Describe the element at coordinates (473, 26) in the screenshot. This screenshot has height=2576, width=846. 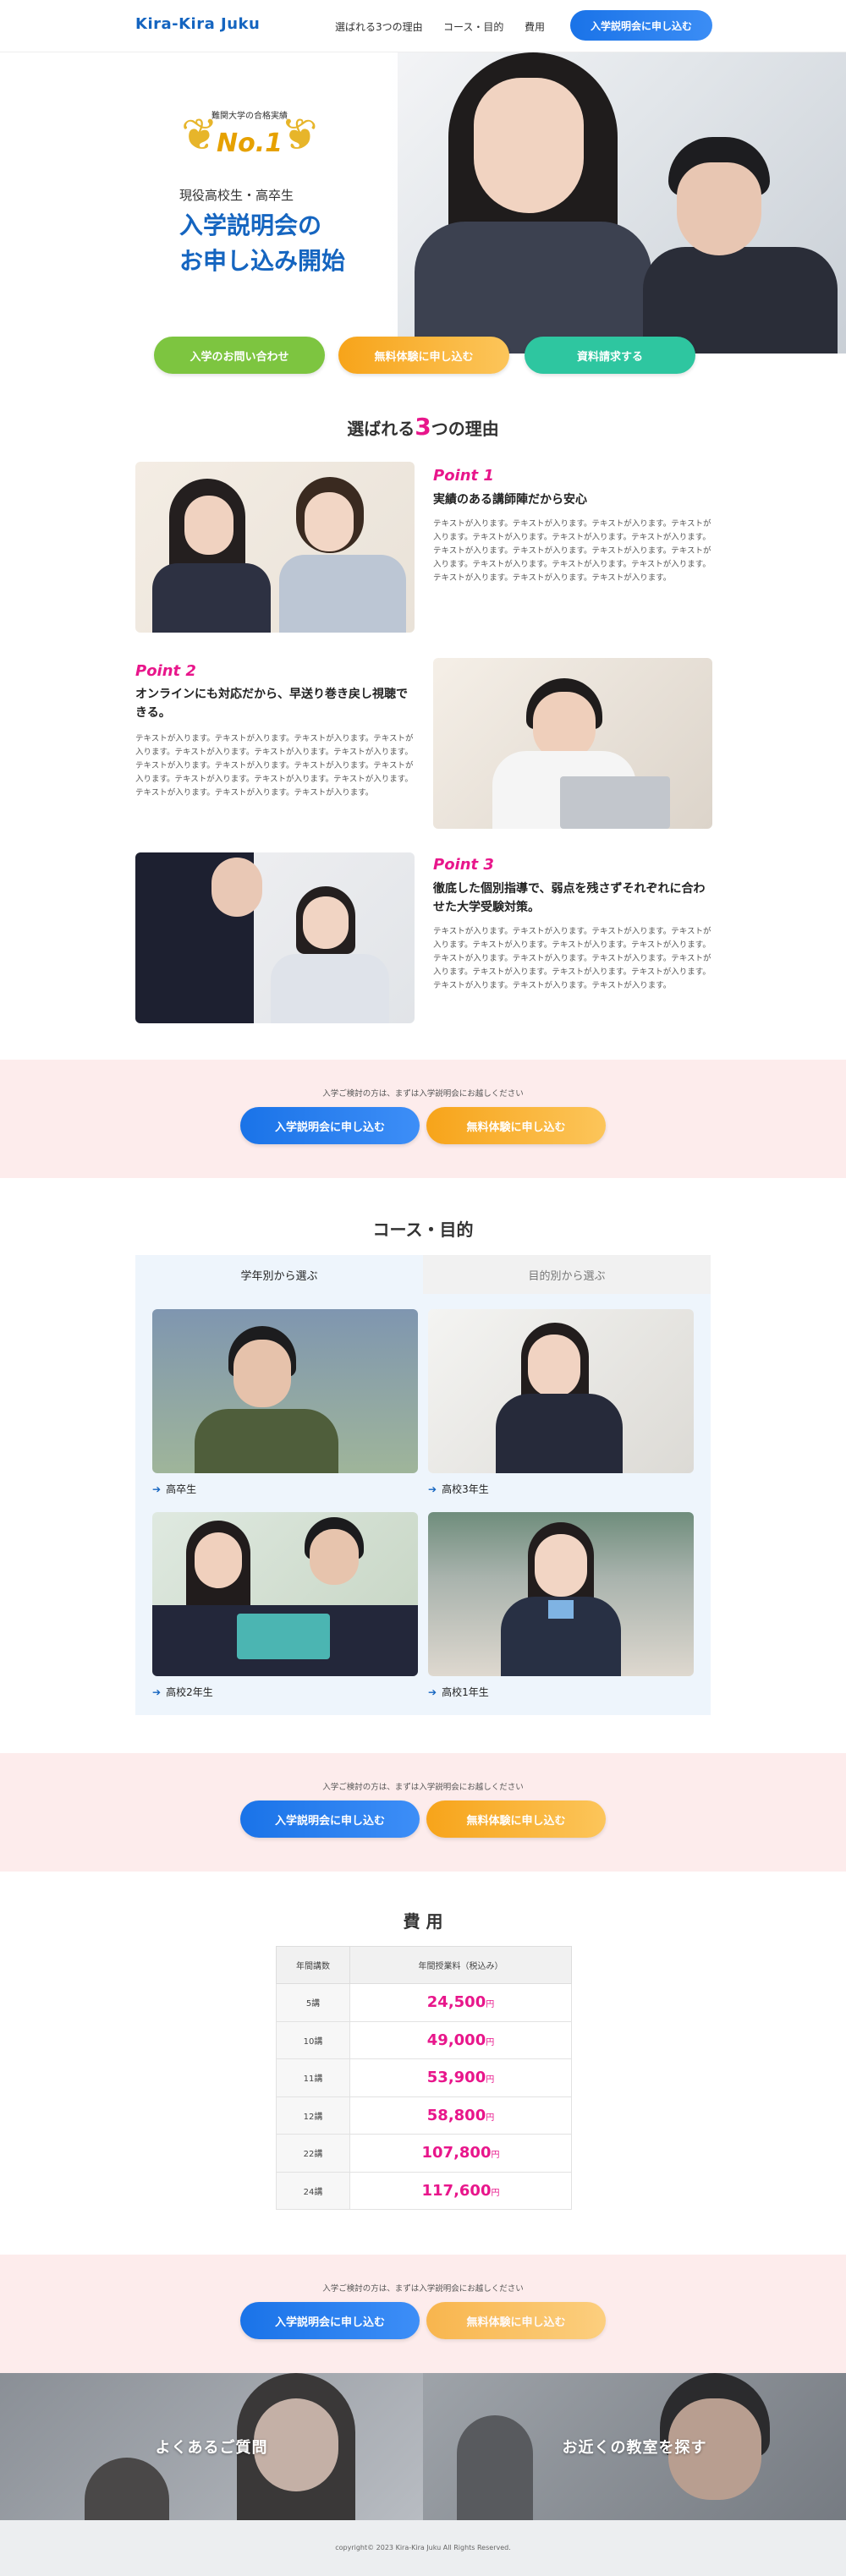
I see `nav-courses: コース・目的` at that location.